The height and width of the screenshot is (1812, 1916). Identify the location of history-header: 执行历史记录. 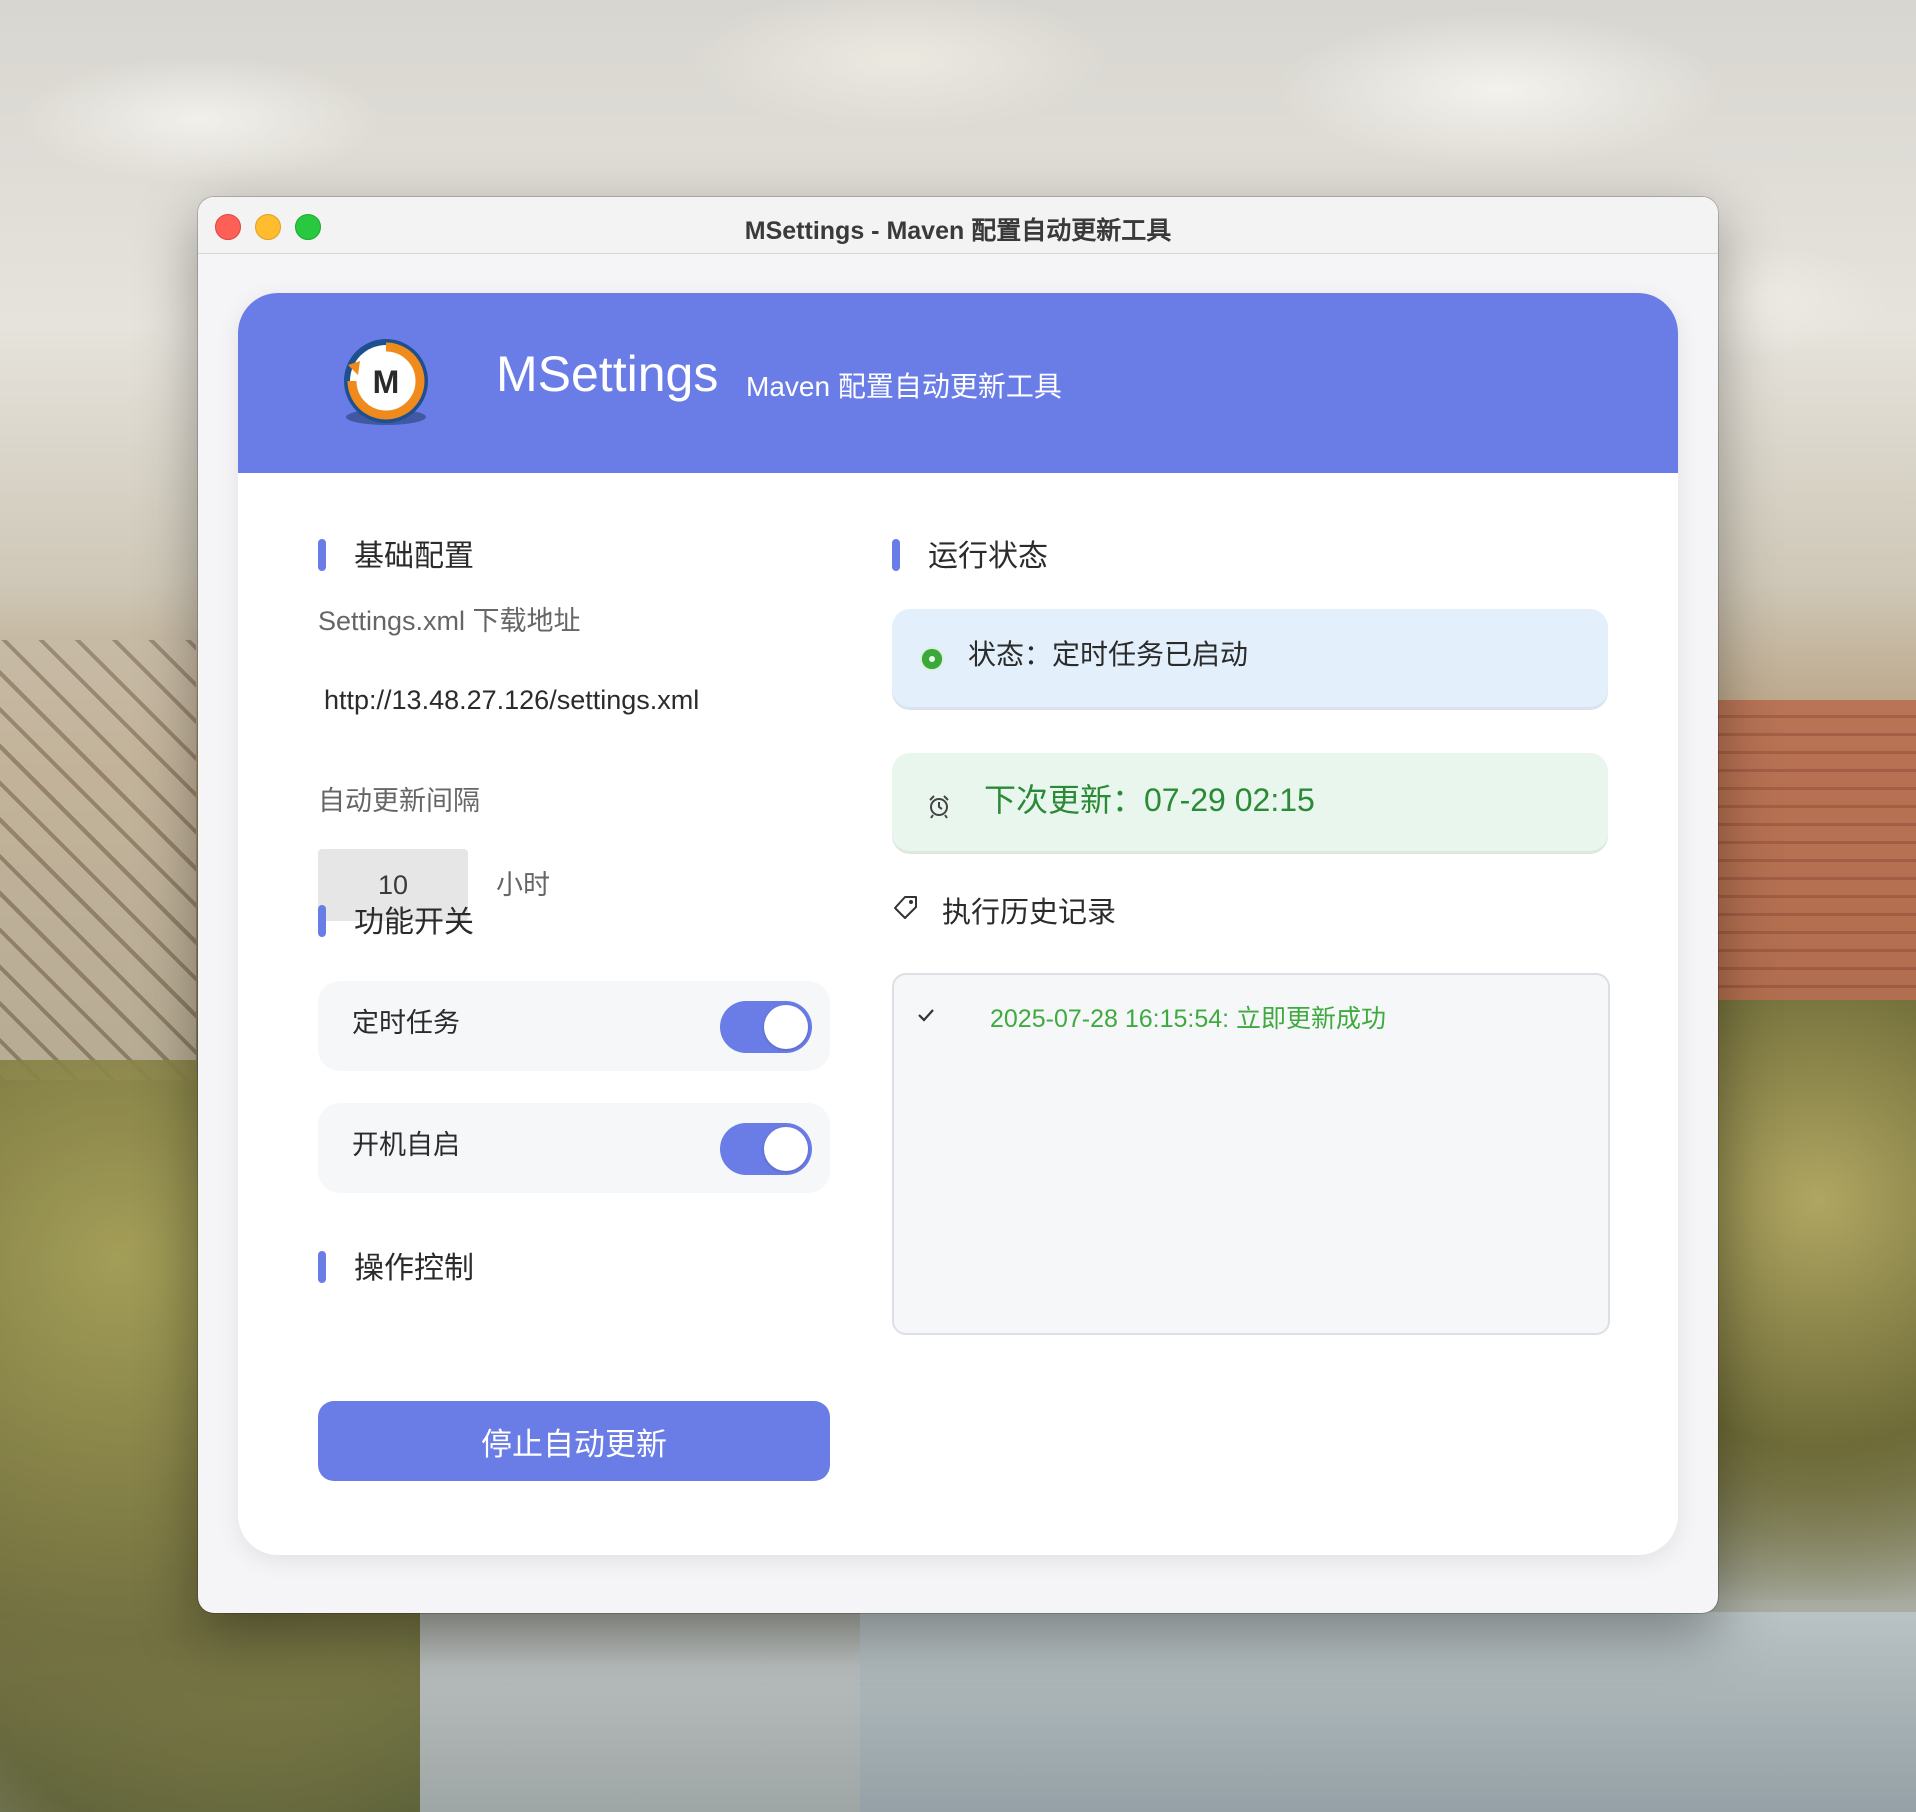
(1192, 909).